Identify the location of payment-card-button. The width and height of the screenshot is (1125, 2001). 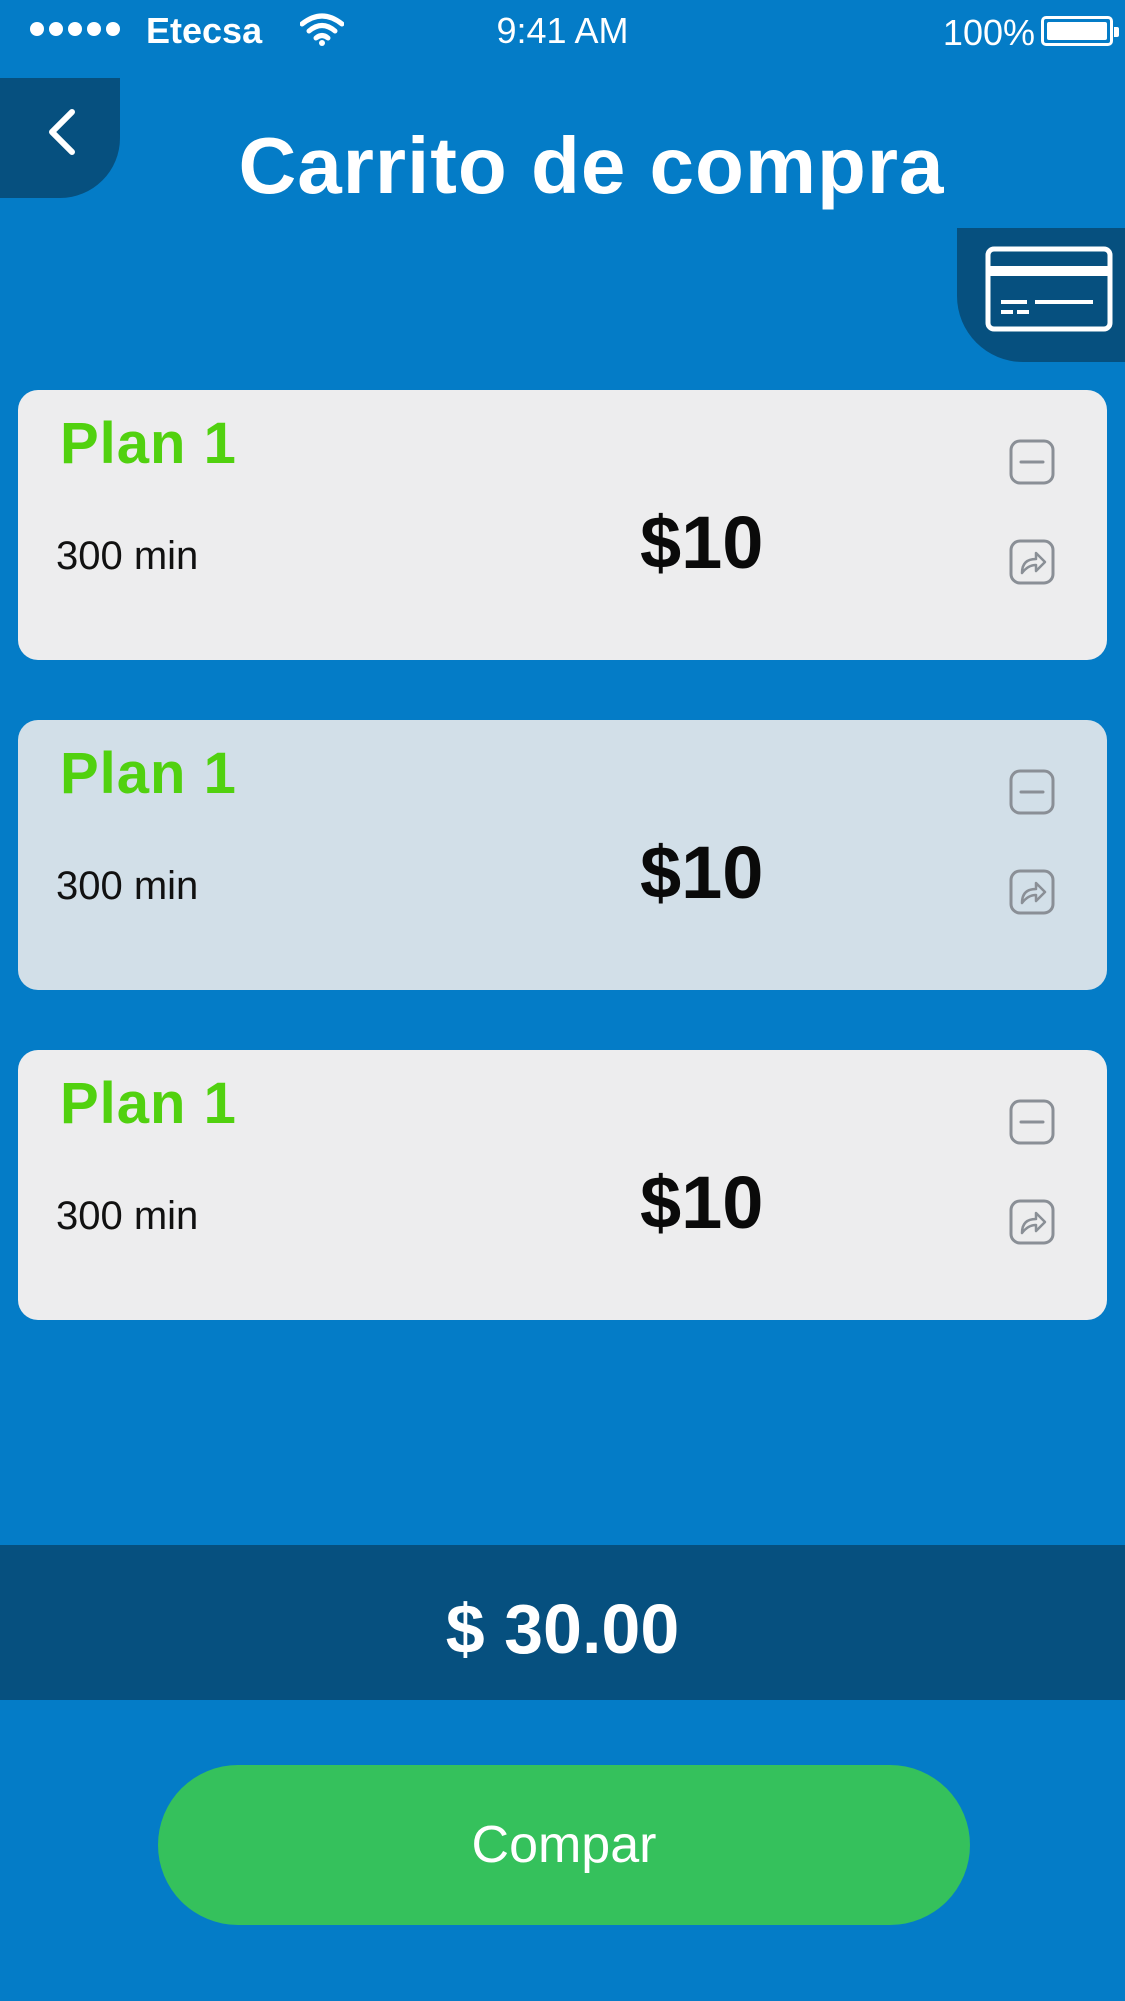
(1041, 295).